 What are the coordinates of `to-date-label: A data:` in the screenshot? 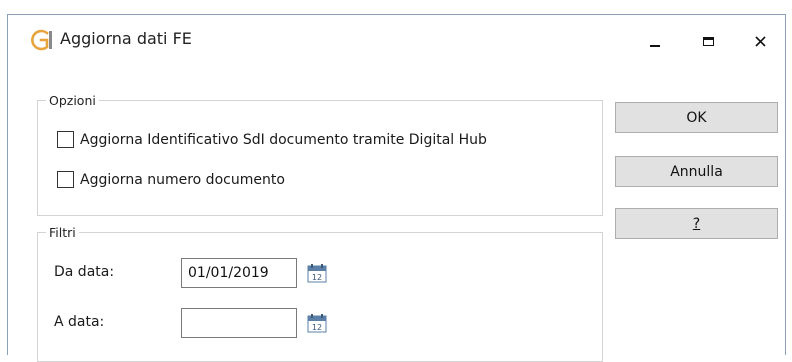 It's located at (79, 322).